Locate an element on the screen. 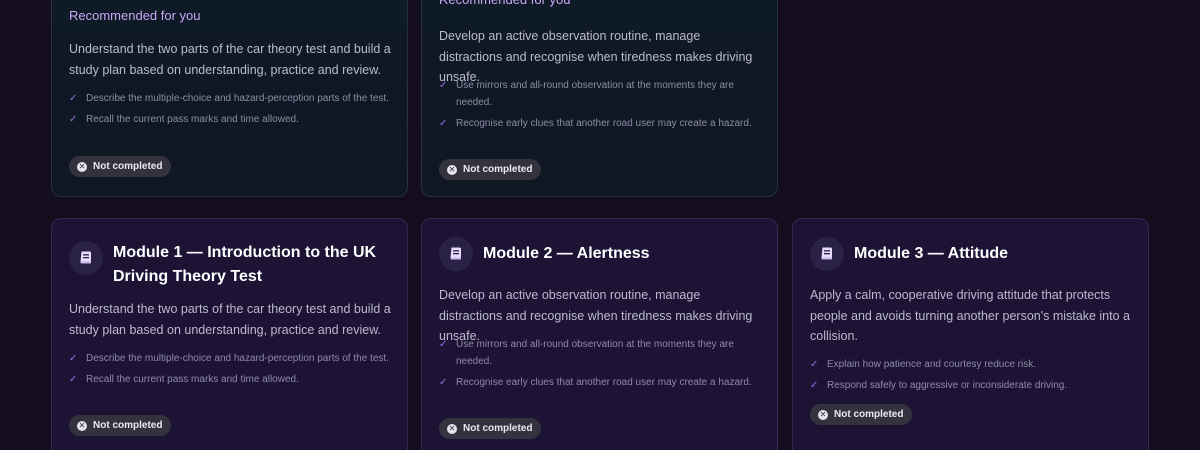 Image resolution: width=1200 pixels, height=450 pixels. module-header: Module 2 — Alertness is located at coordinates (596, 254).